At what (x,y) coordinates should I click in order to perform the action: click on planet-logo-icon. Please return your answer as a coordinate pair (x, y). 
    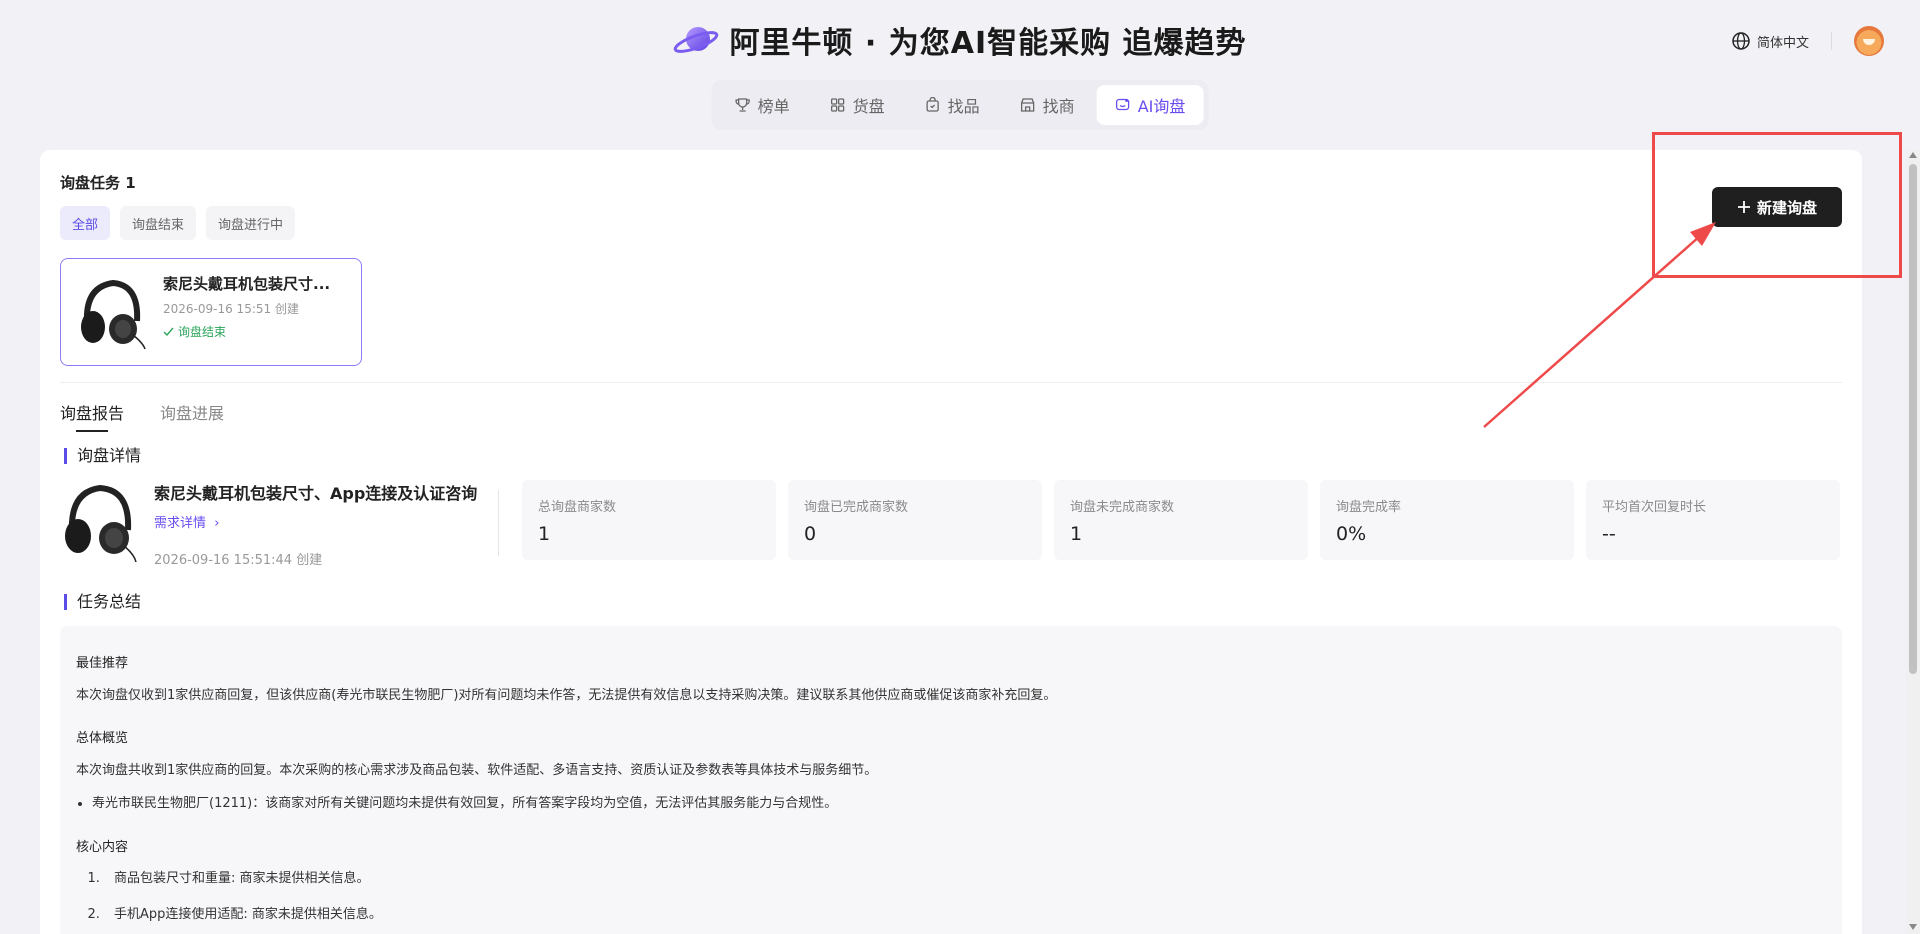
    Looking at the image, I should click on (696, 40).